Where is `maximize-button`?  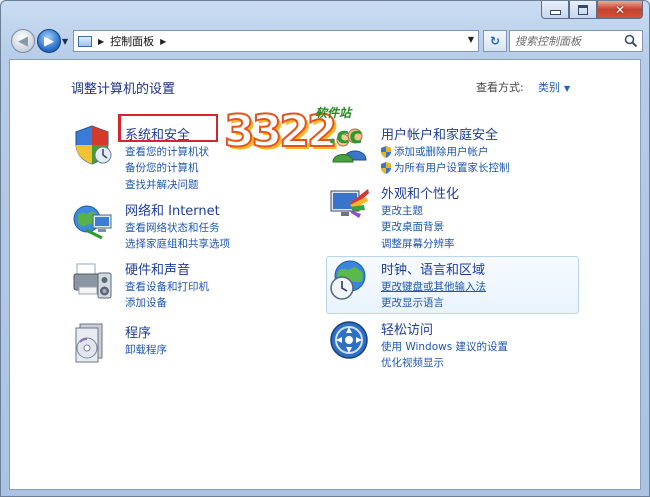
maximize-button is located at coordinates (583, 10).